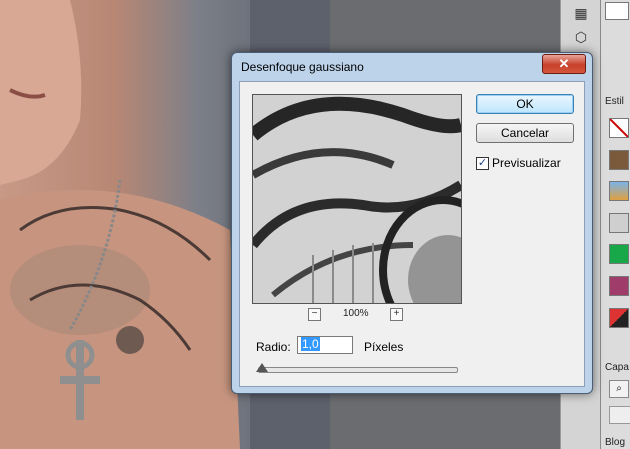 The width and height of the screenshot is (630, 449). I want to click on styles-panel: Estil Capa ⌕ Blog, so click(615, 224).